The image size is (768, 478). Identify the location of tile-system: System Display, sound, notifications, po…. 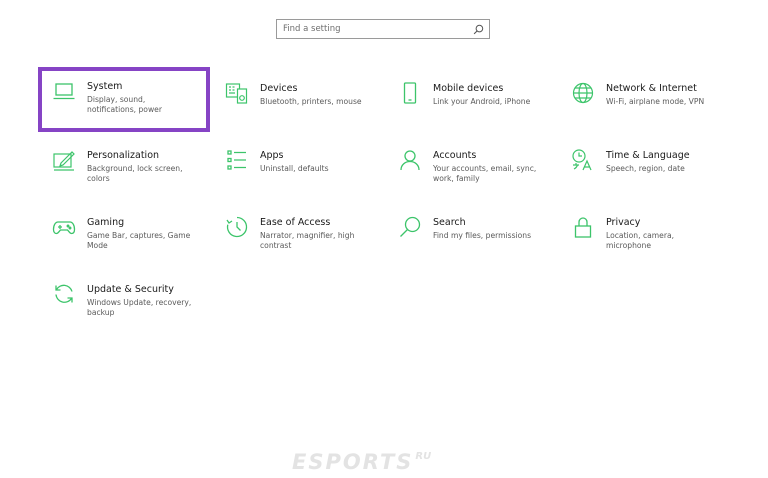
(124, 99).